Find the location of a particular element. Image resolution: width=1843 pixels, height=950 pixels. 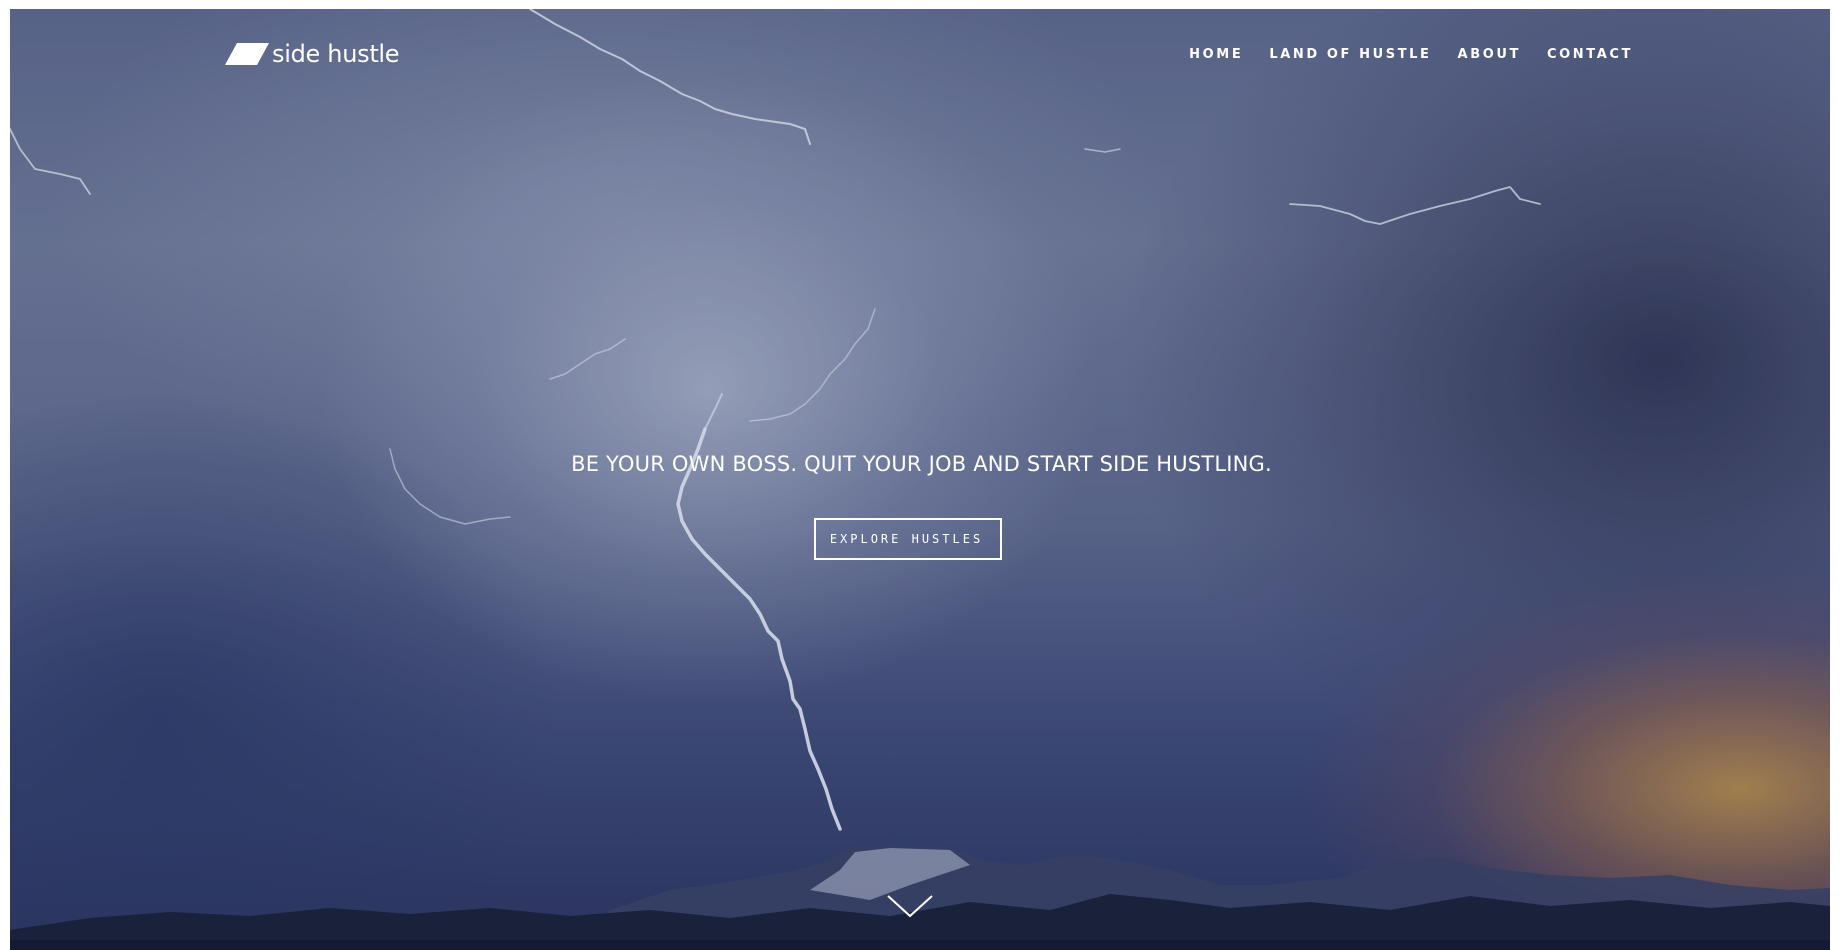

main-nav: HOME LAND OF HUSTLE ABOUT CONTACT is located at coordinates (1411, 54).